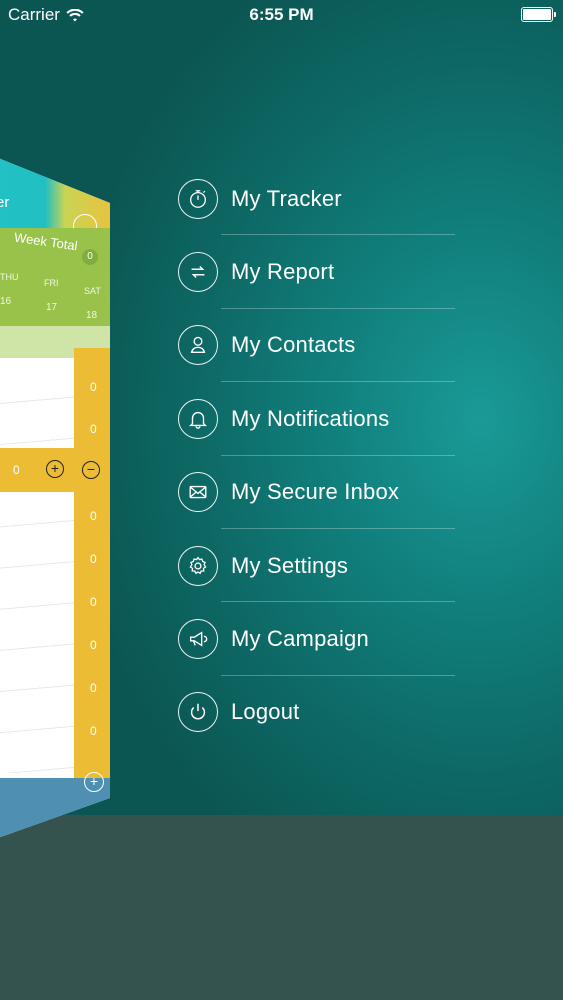  I want to click on day-date: 17, so click(52, 307).